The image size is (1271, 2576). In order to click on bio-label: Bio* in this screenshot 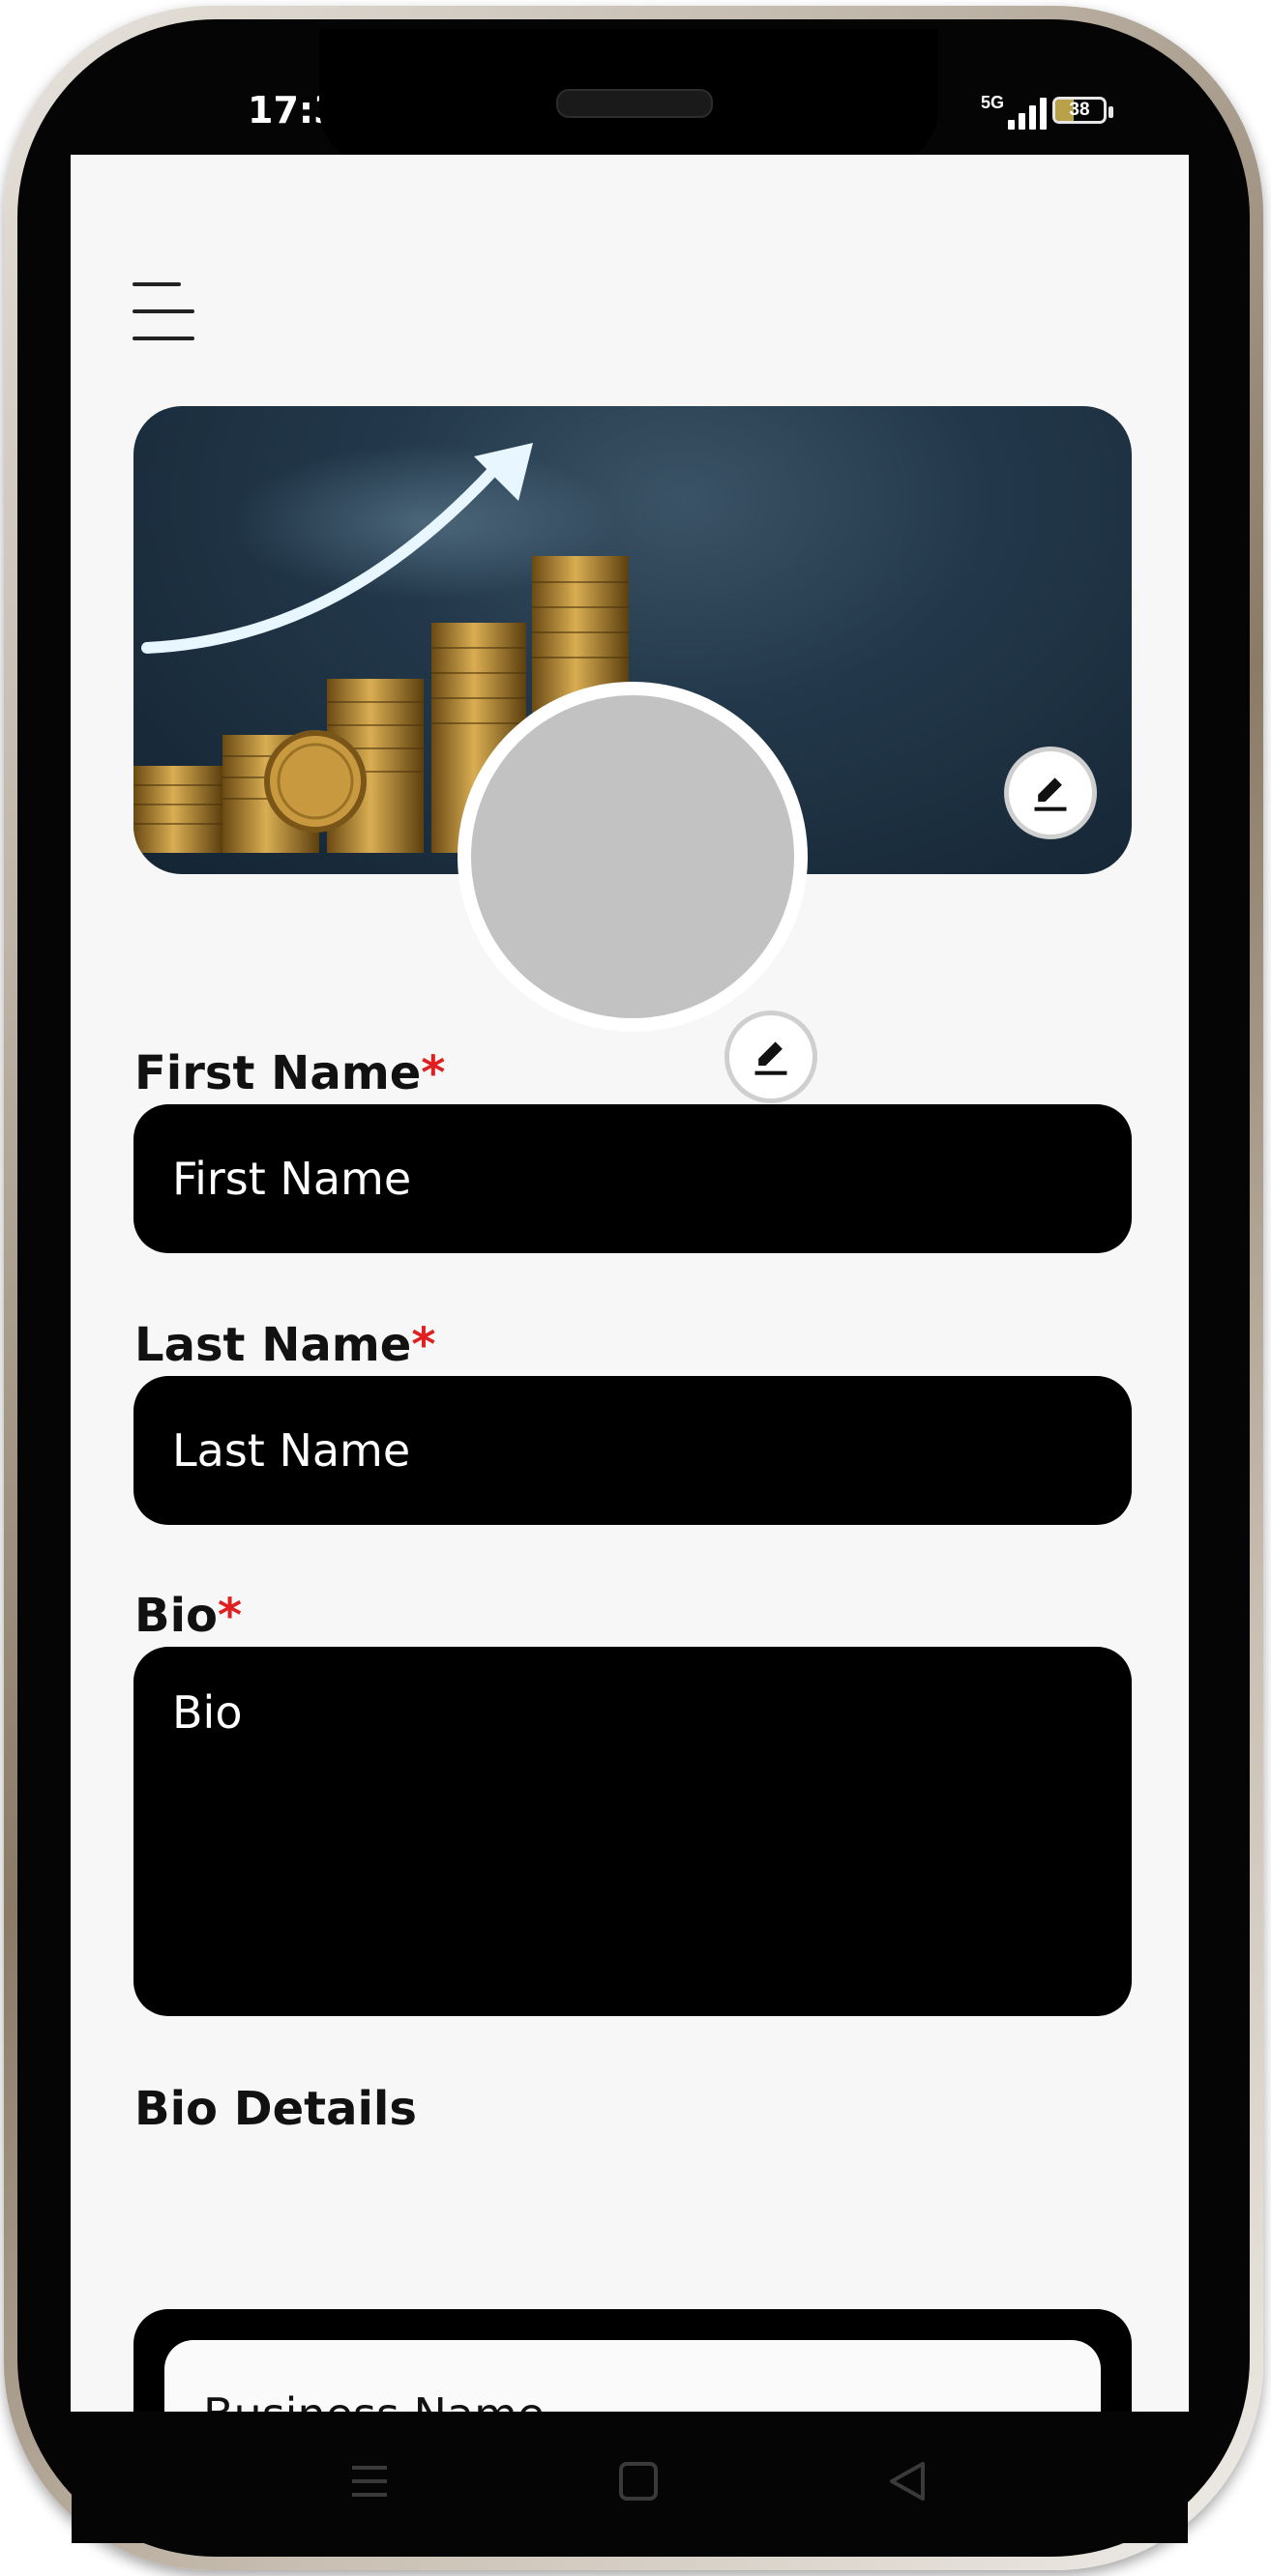, I will do `click(189, 1616)`.